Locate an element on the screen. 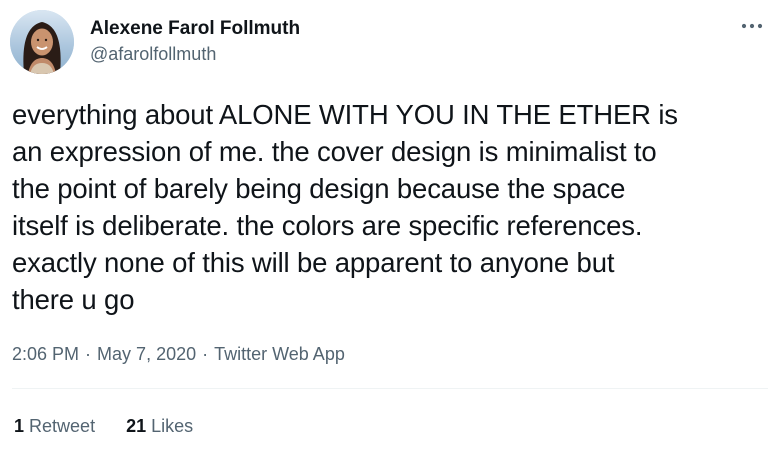  tweet-date: May 7, 2020 is located at coordinates (146, 354).